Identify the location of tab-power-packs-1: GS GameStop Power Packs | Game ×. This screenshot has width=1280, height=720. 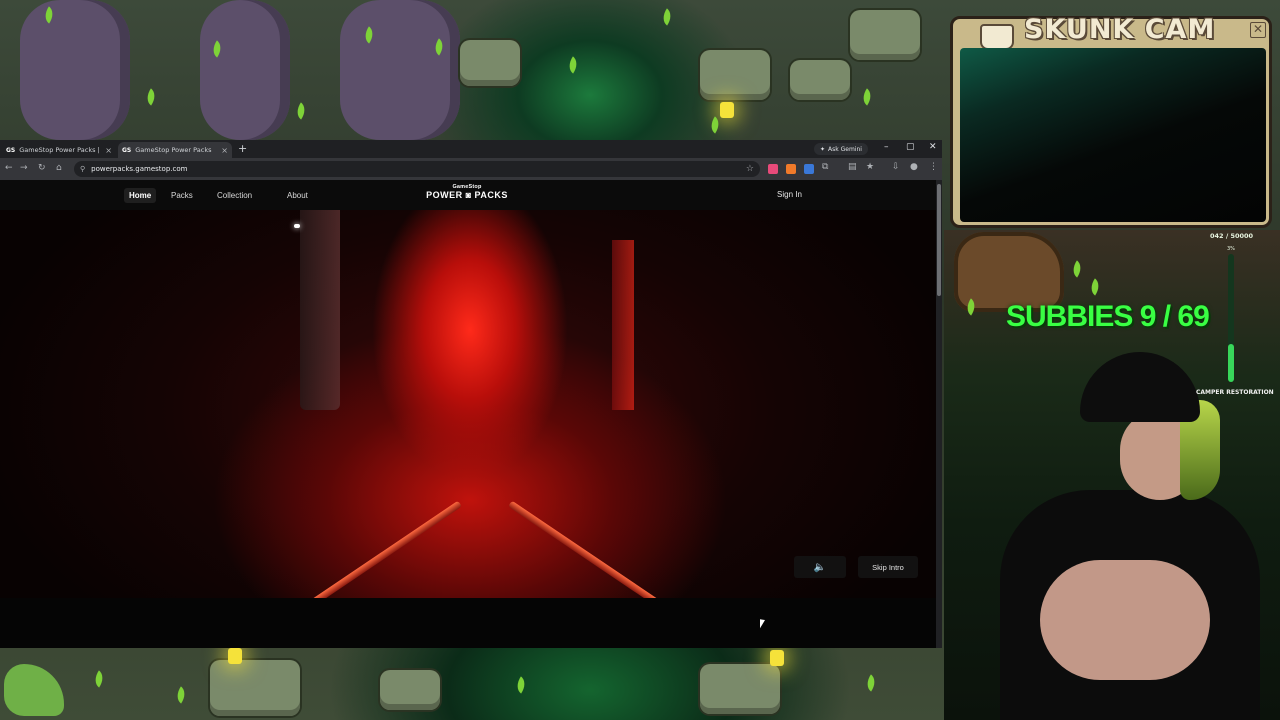
(59, 150).